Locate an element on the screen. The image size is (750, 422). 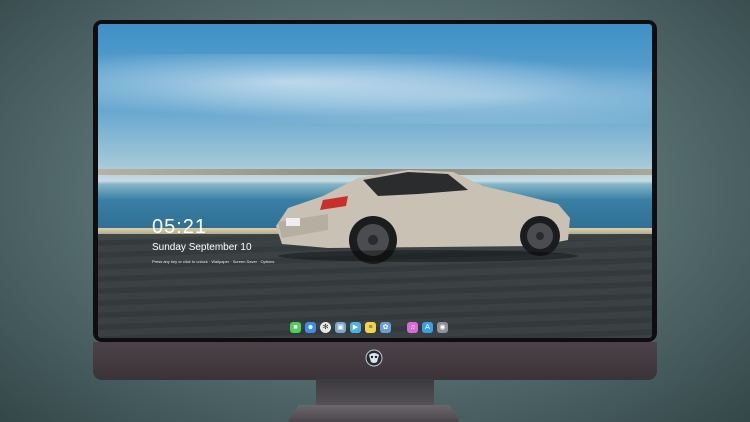
notes-icon: ≡ is located at coordinates (370, 327).